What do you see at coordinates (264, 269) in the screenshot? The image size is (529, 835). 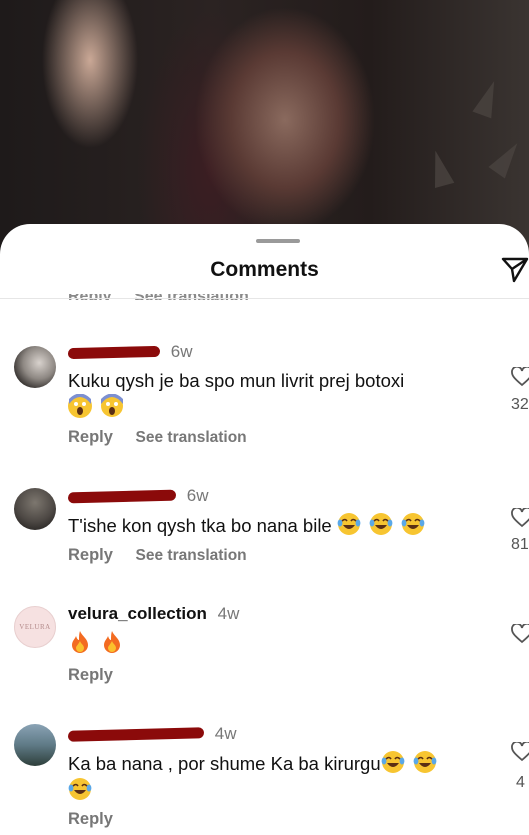 I see `sheet-title: Comments` at bounding box center [264, 269].